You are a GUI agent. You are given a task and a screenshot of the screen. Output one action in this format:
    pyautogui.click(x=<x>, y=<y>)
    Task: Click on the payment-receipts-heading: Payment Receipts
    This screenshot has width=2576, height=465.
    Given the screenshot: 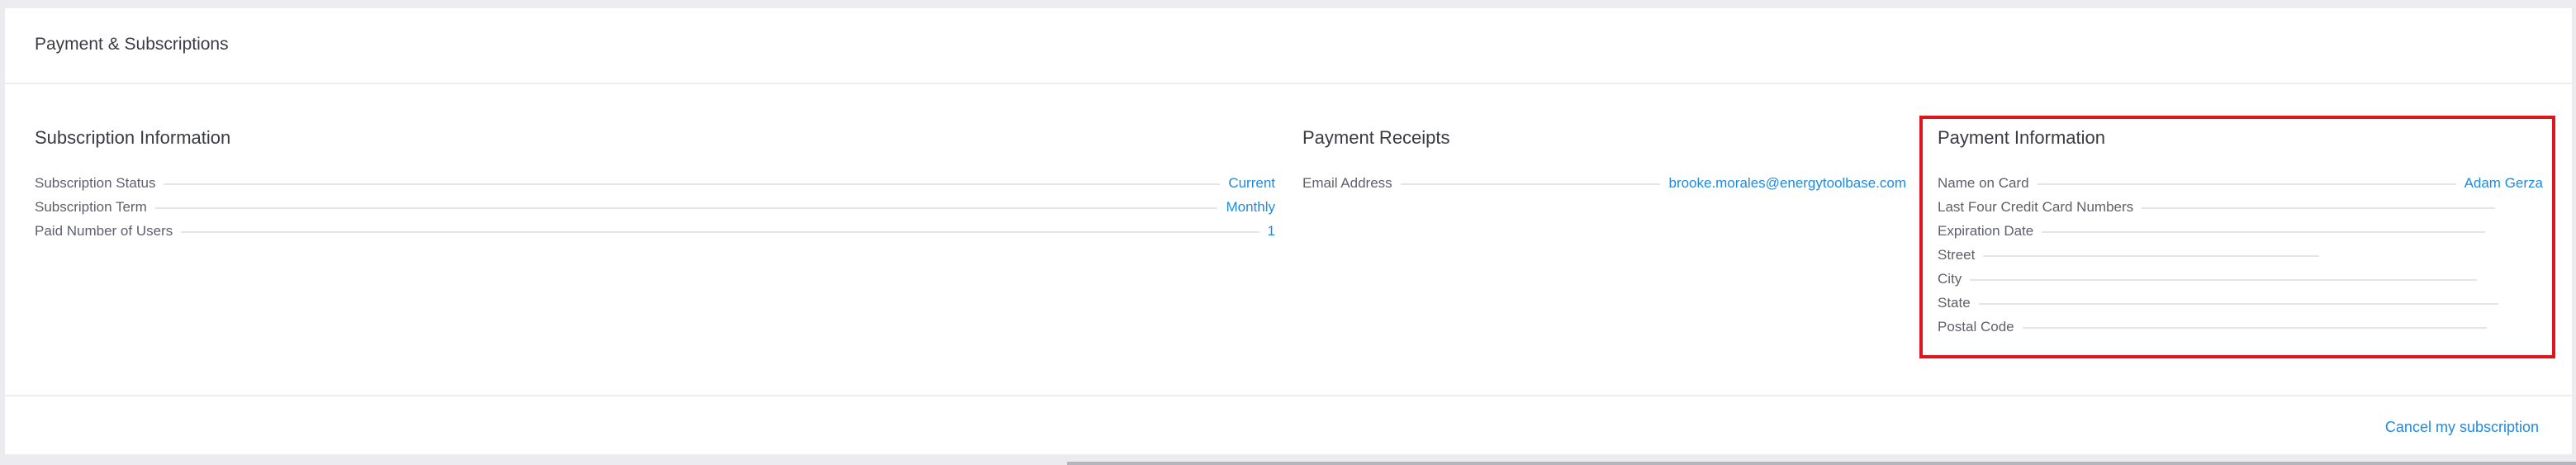 What is the action you would take?
    pyautogui.click(x=1376, y=137)
    